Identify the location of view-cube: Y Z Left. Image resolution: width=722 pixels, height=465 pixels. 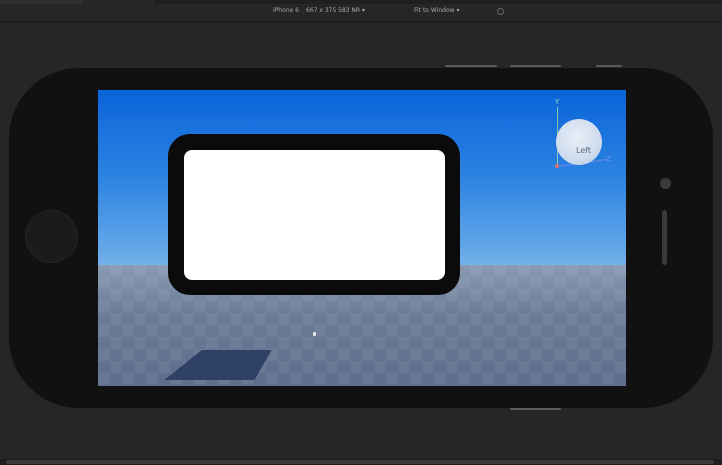
(584, 133).